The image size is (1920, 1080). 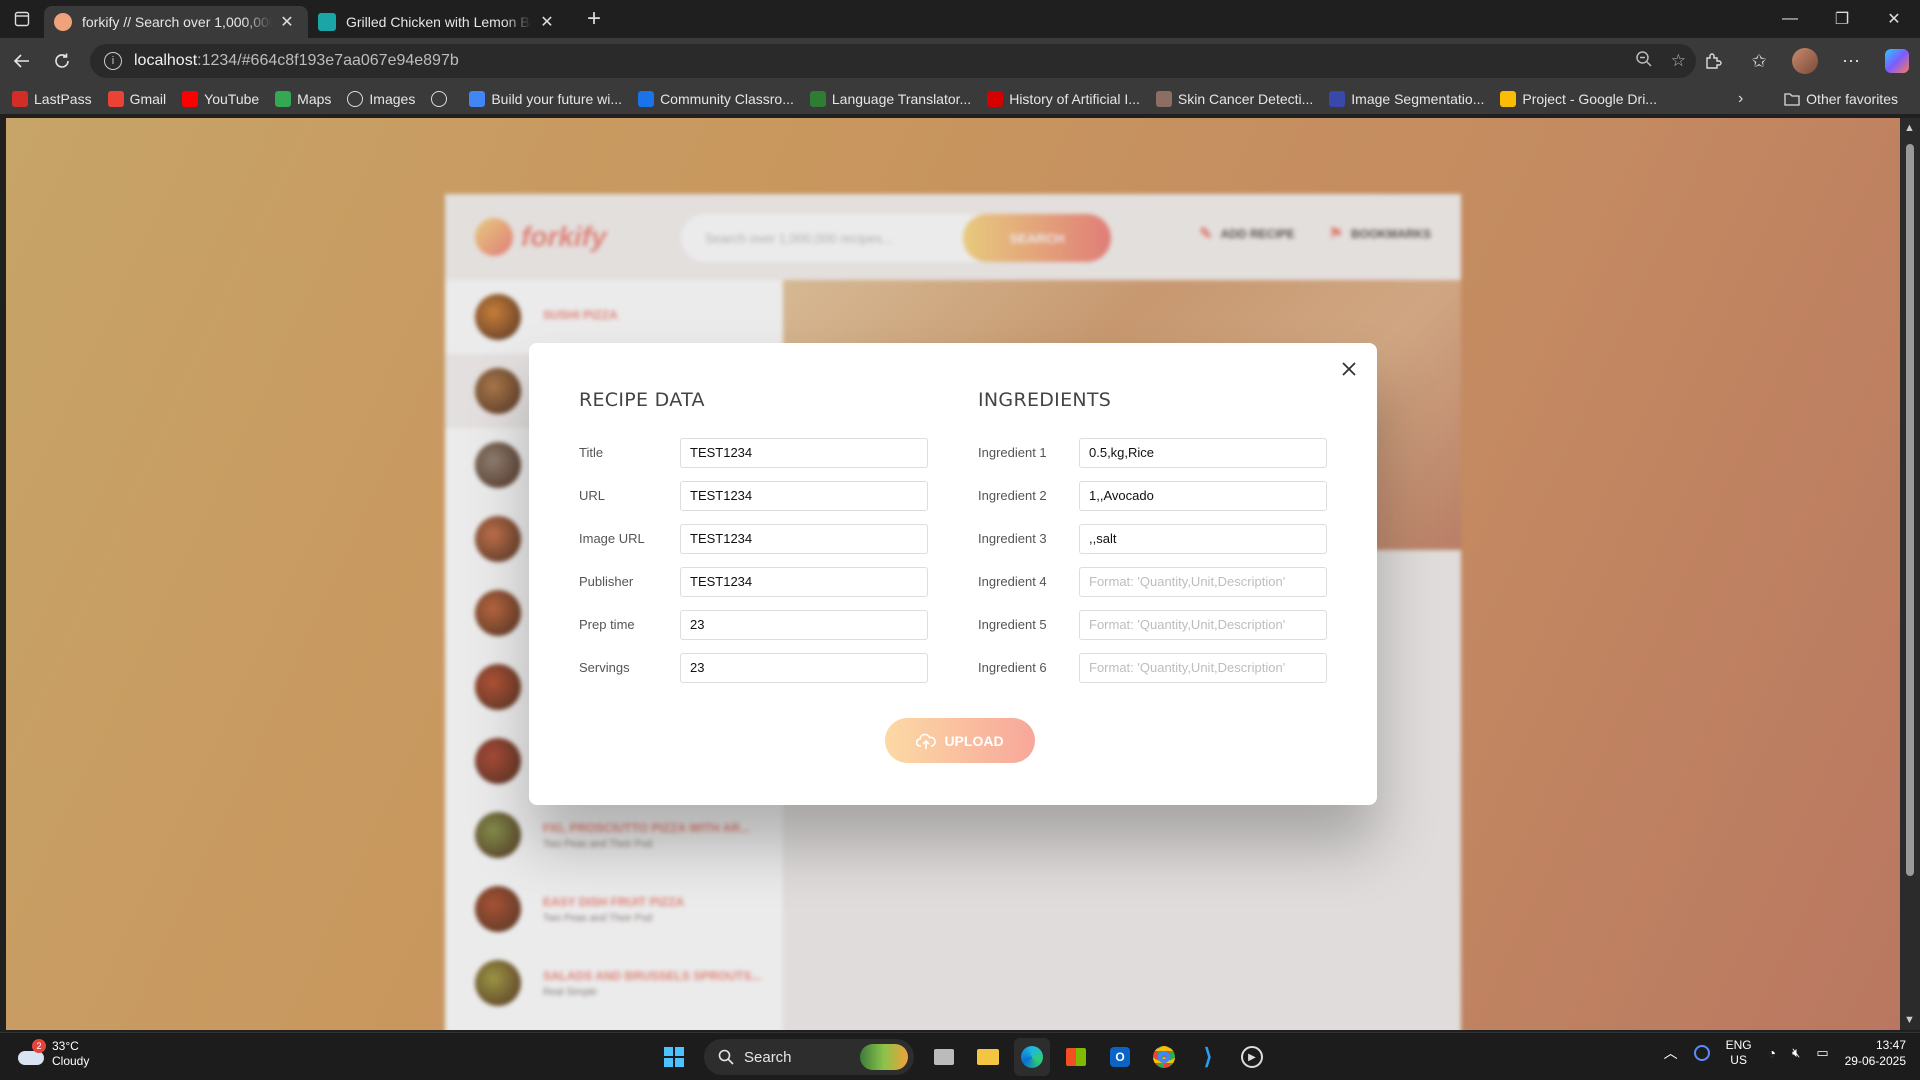 I want to click on window-controls: — ❐ ✕, so click(x=1842, y=19).